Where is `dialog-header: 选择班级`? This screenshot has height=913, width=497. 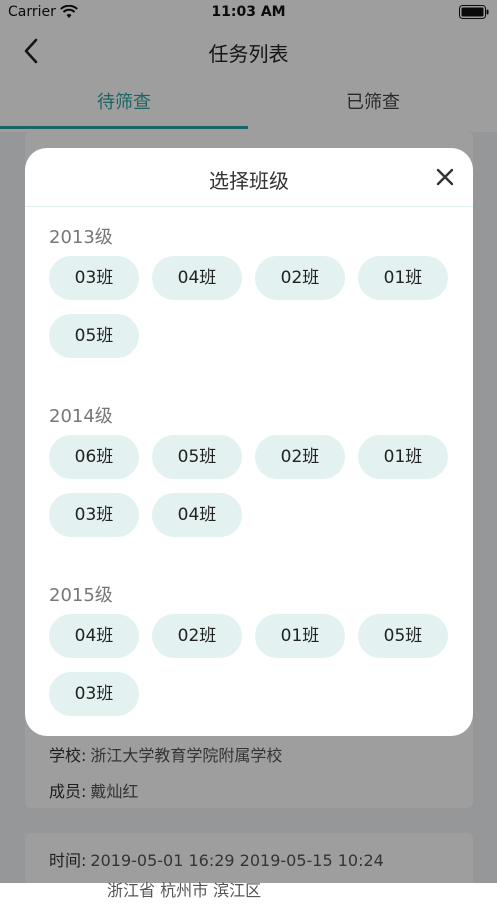
dialog-header: 选择班级 is located at coordinates (249, 177).